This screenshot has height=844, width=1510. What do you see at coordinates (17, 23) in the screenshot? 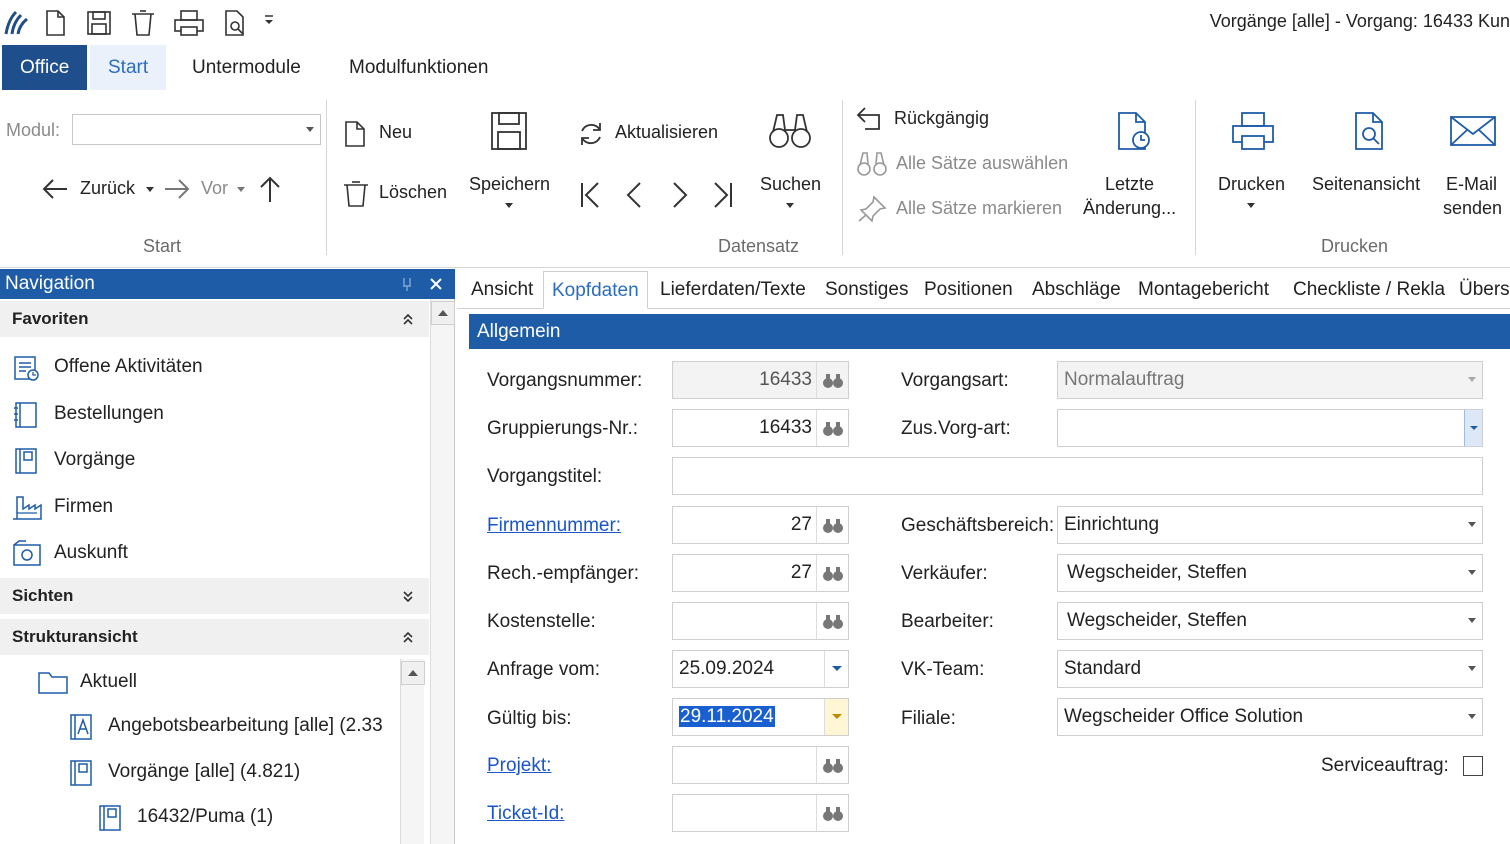
I see `app-logo-icon` at bounding box center [17, 23].